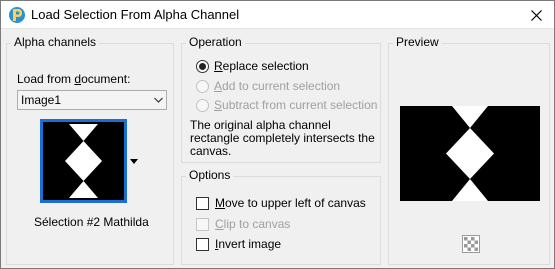 This screenshot has height=269, width=555. Describe the element at coordinates (277, 15) in the screenshot. I see `title-bar: Load Selection From Alpha Channel` at that location.